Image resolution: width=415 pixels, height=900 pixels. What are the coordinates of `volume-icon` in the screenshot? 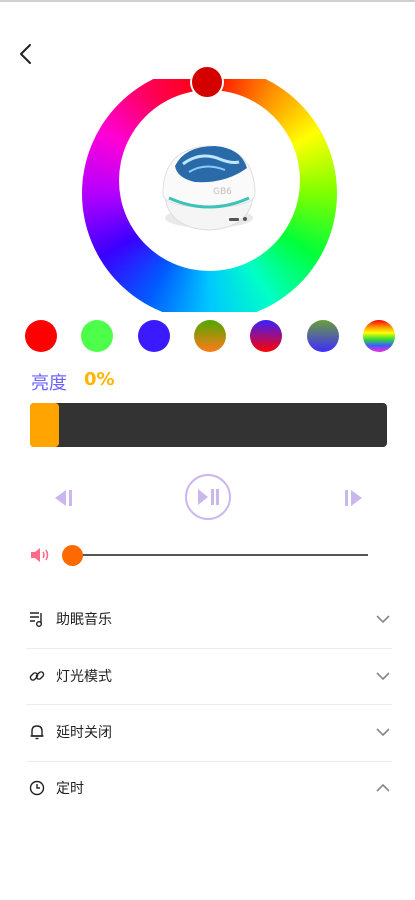 It's located at (40, 555).